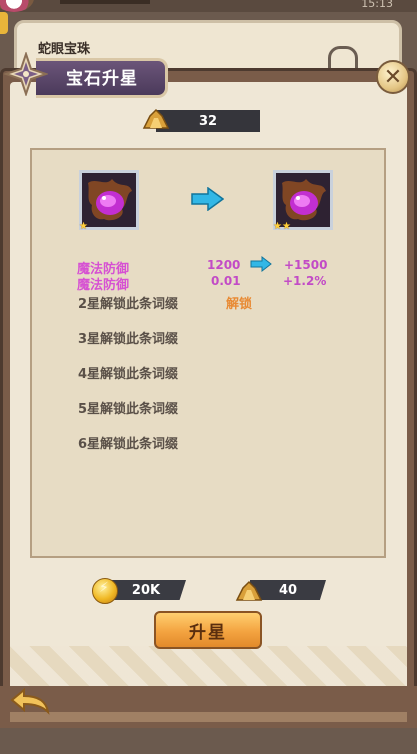 This screenshot has height=754, width=417. Describe the element at coordinates (128, 444) in the screenshot. I see `unlock-row: 6星解锁此条词缀` at that location.